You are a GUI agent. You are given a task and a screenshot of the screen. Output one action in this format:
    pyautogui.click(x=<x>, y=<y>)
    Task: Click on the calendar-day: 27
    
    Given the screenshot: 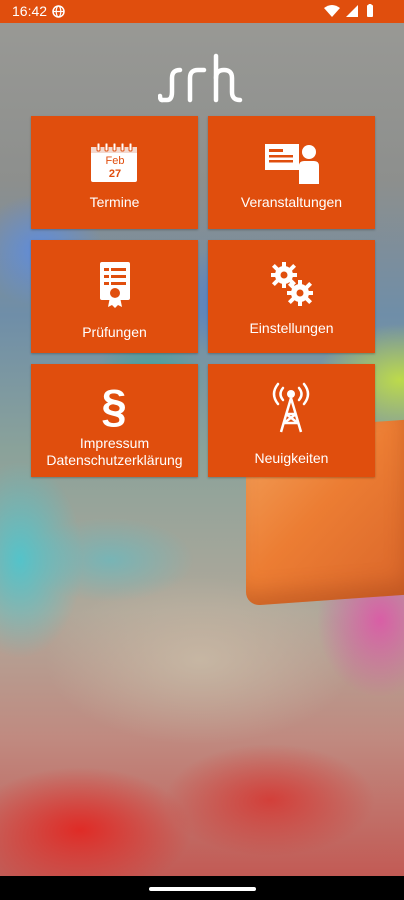 What is the action you would take?
    pyautogui.click(x=115, y=174)
    